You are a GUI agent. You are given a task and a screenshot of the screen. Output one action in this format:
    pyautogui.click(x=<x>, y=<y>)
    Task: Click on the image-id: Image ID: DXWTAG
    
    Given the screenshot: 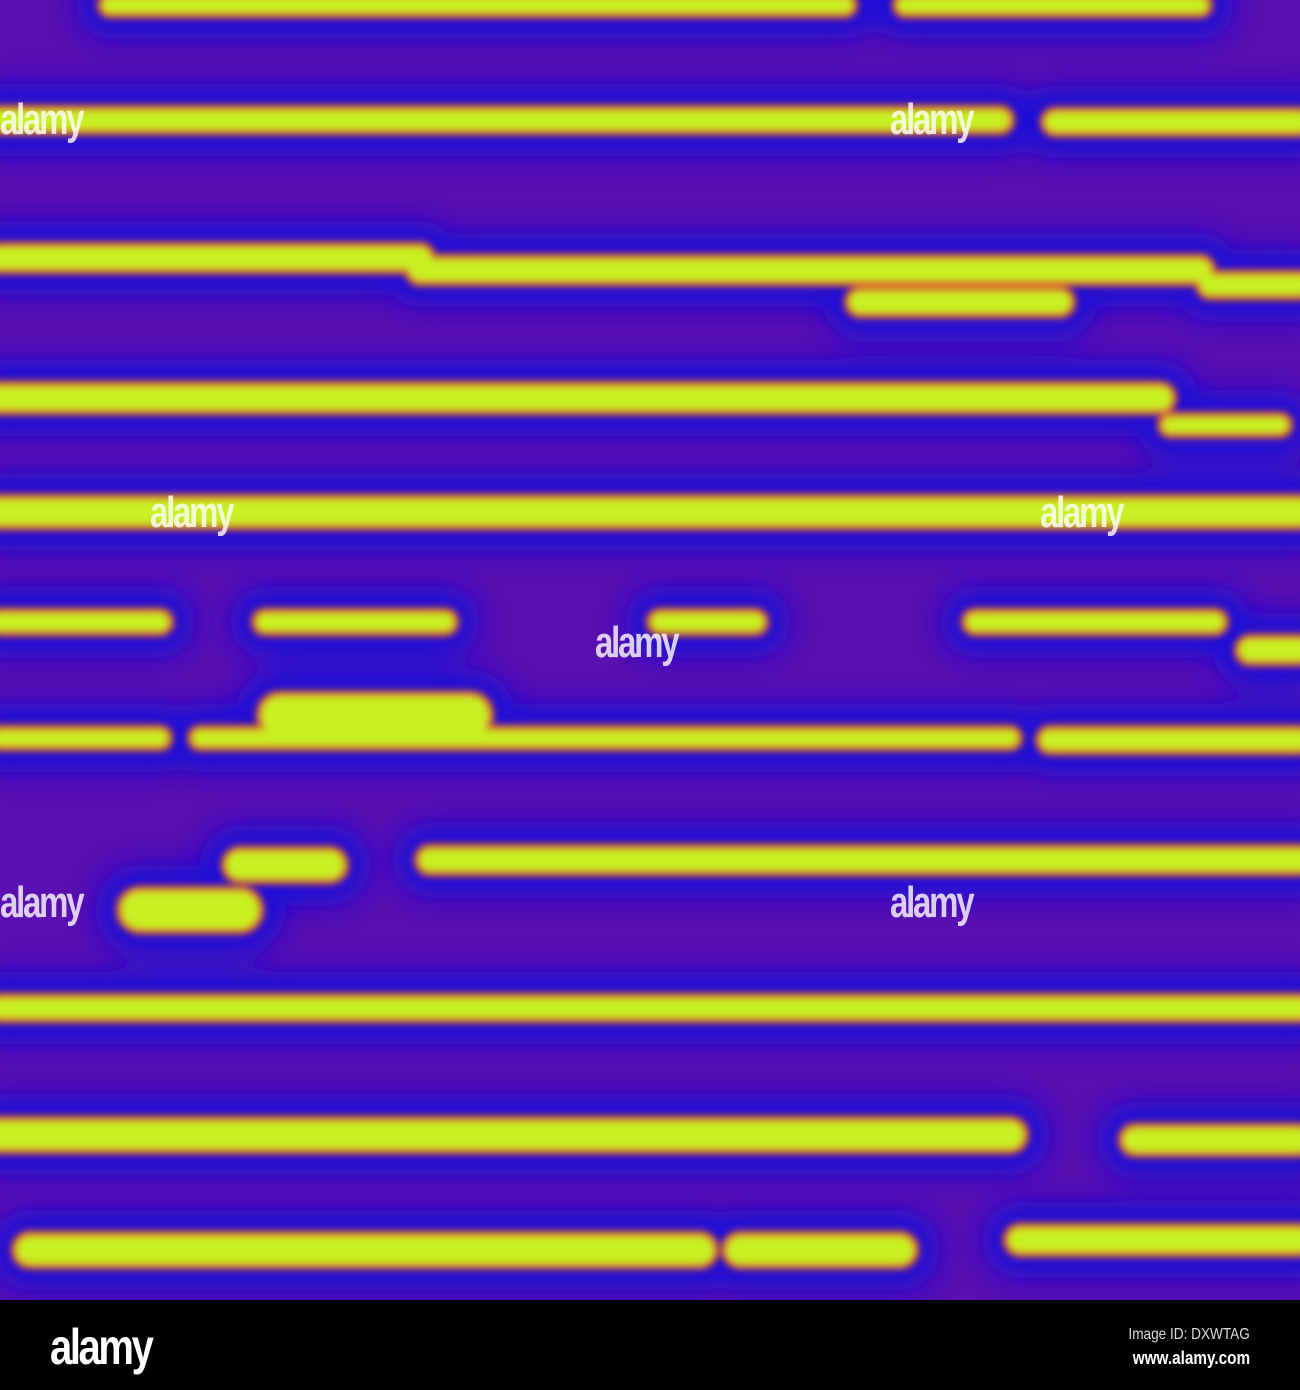 What is the action you would take?
    pyautogui.click(x=1189, y=1334)
    